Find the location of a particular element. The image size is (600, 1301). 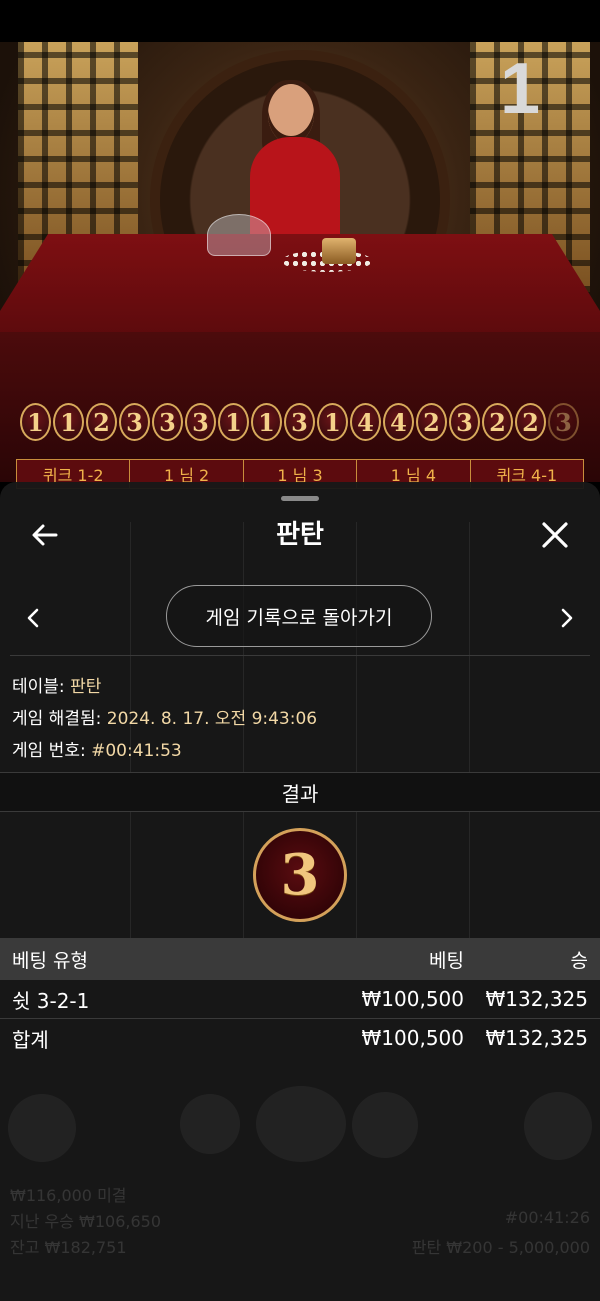

ghost-balance: 잔고 ₩182,751 is located at coordinates (68, 1247).